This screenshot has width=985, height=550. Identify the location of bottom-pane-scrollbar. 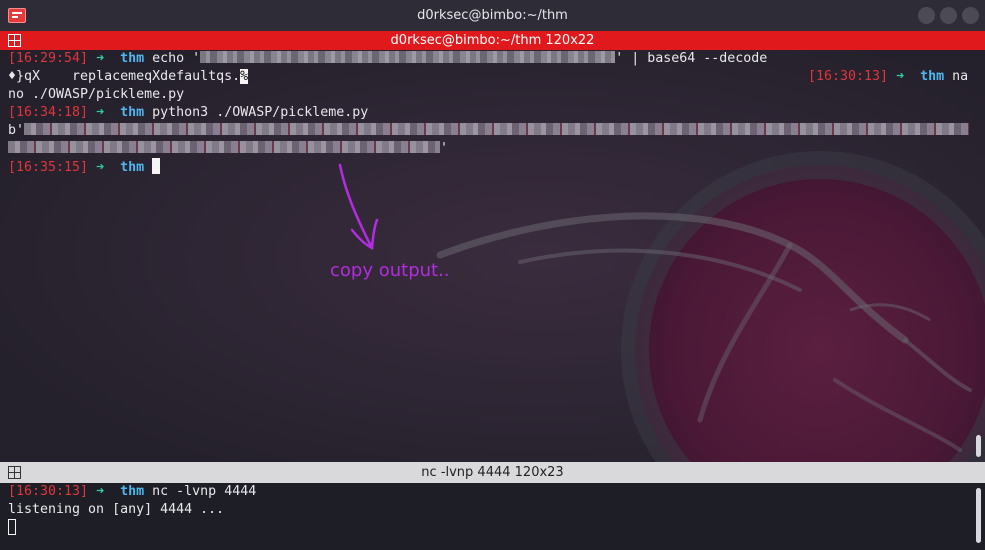
(978, 515).